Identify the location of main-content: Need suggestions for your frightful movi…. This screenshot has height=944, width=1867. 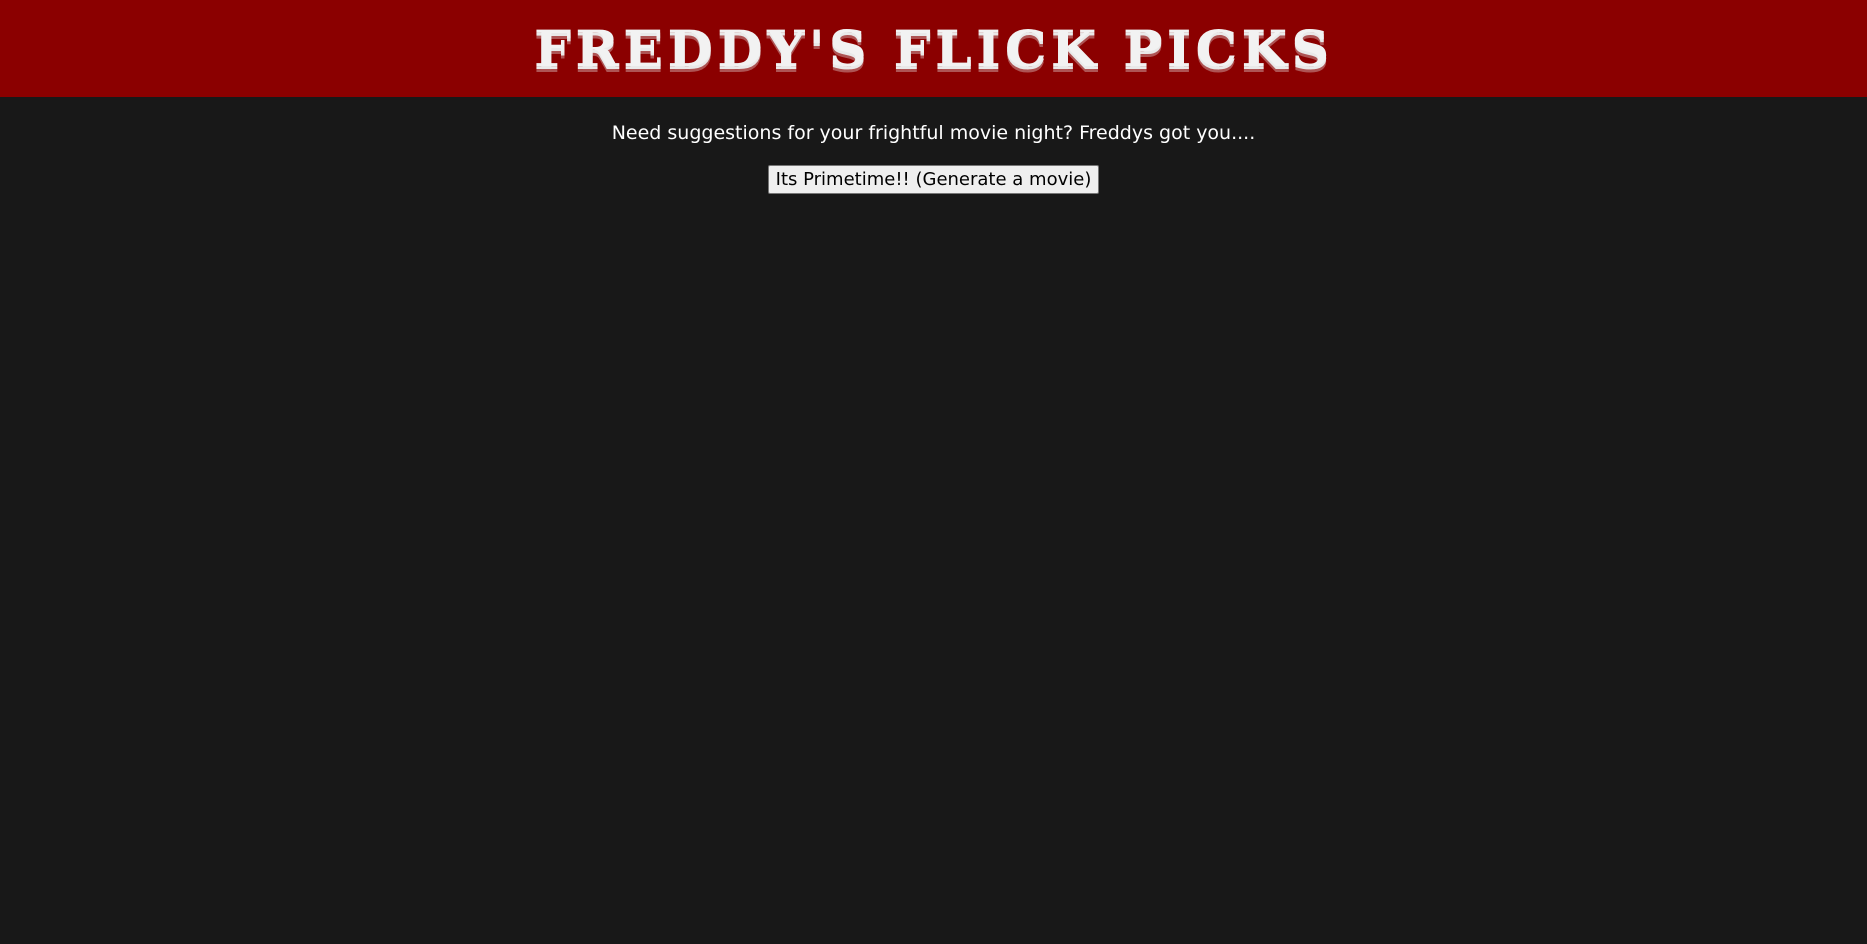
(933, 157).